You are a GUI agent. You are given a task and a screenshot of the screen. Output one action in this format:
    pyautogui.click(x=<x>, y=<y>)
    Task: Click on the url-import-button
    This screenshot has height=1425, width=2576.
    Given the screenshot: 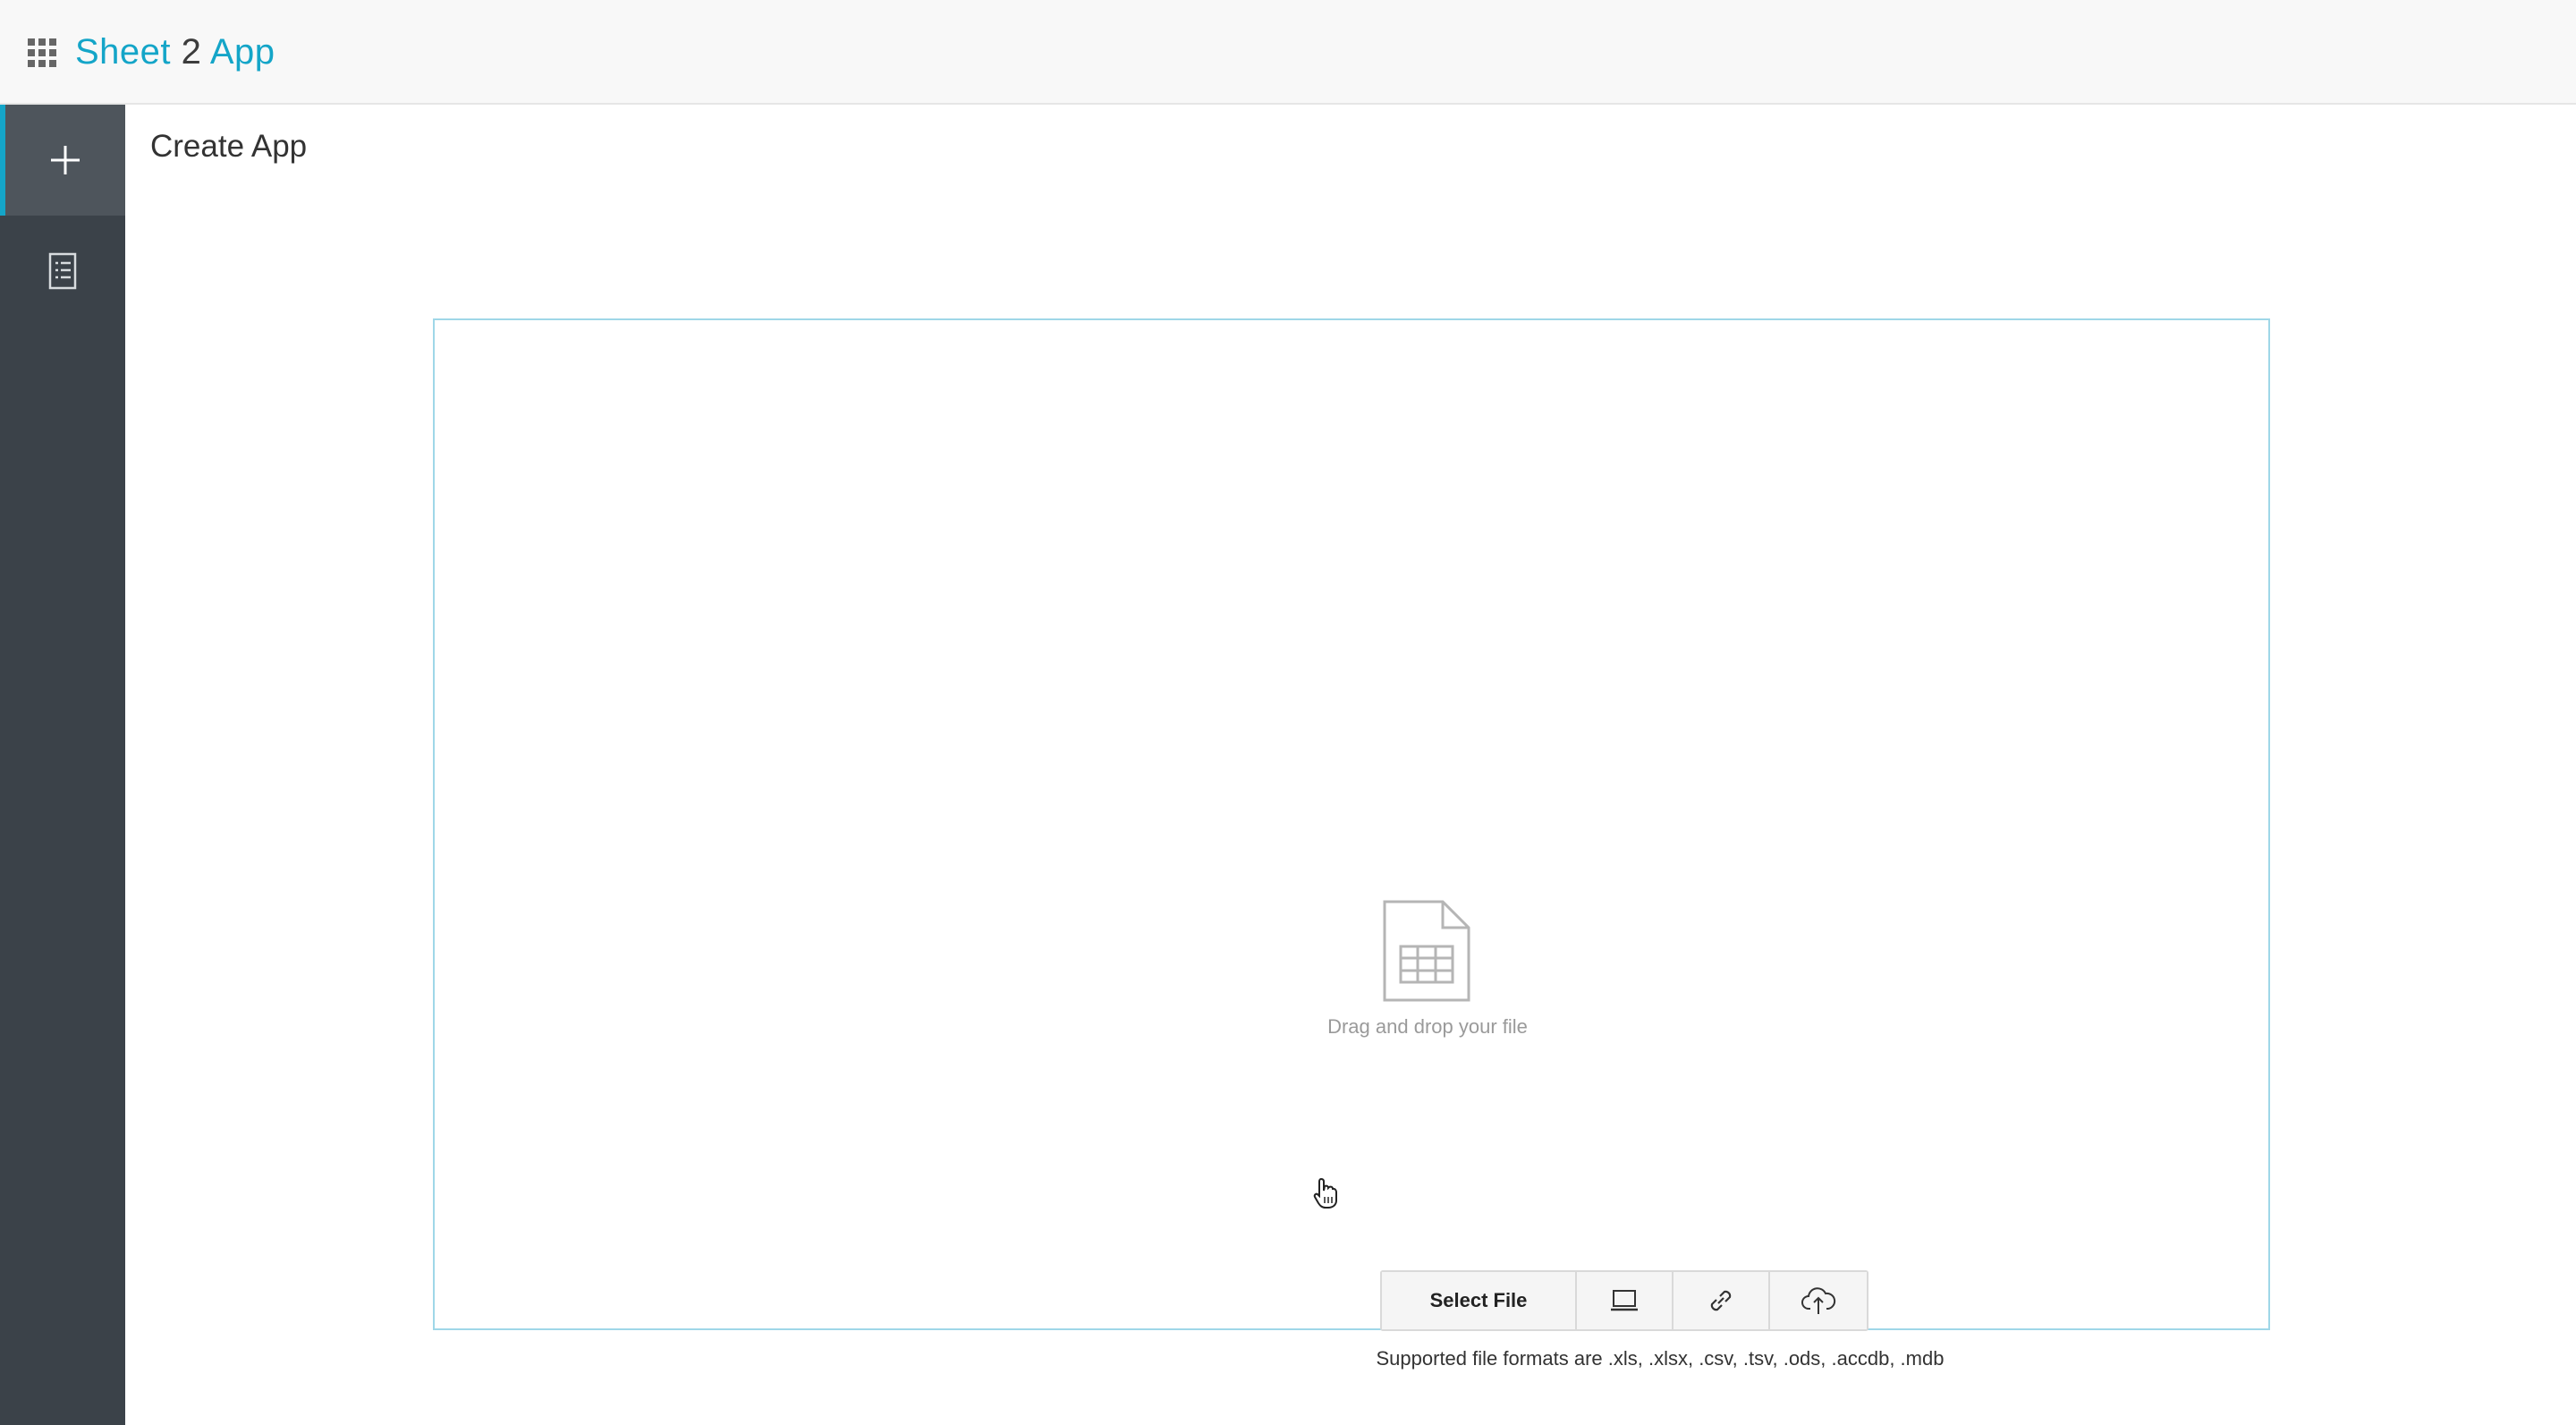 What is the action you would take?
    pyautogui.click(x=1722, y=1300)
    